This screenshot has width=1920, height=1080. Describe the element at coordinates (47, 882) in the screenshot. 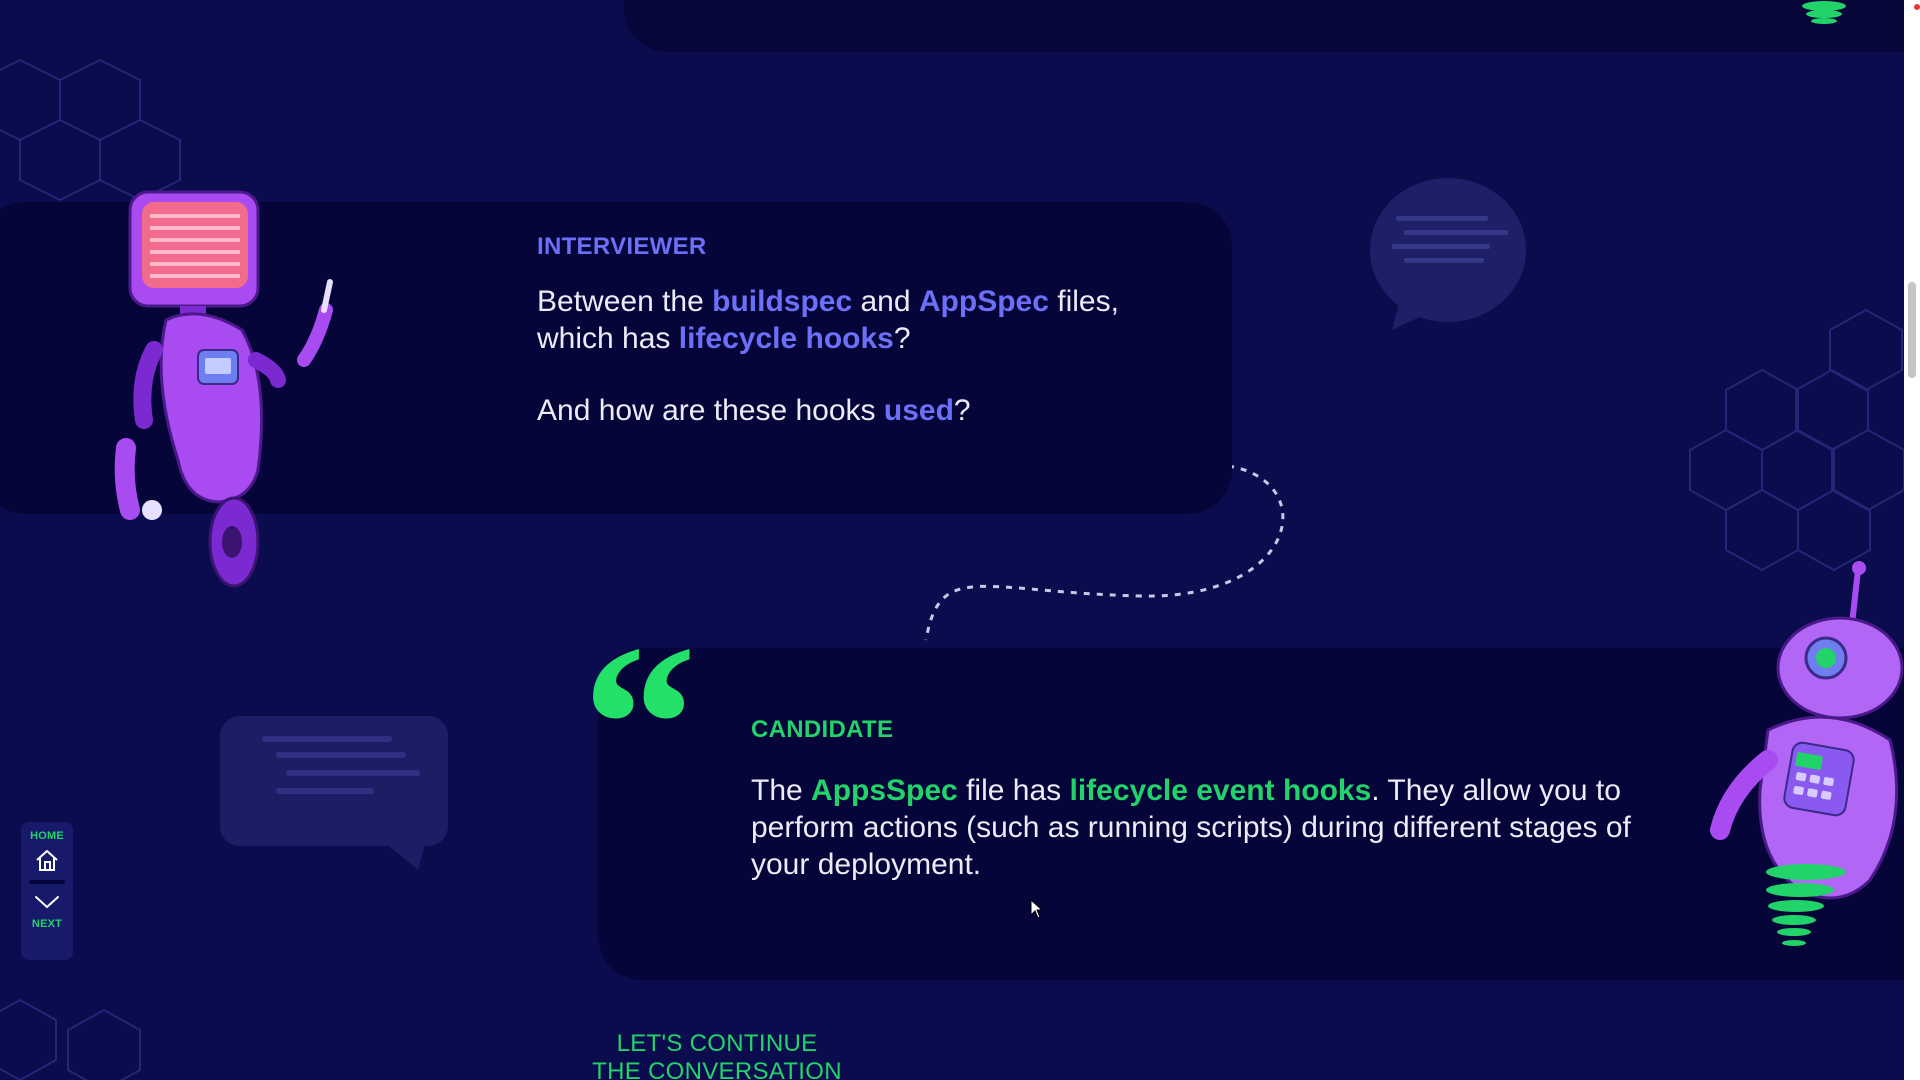

I see `nav-divider` at that location.